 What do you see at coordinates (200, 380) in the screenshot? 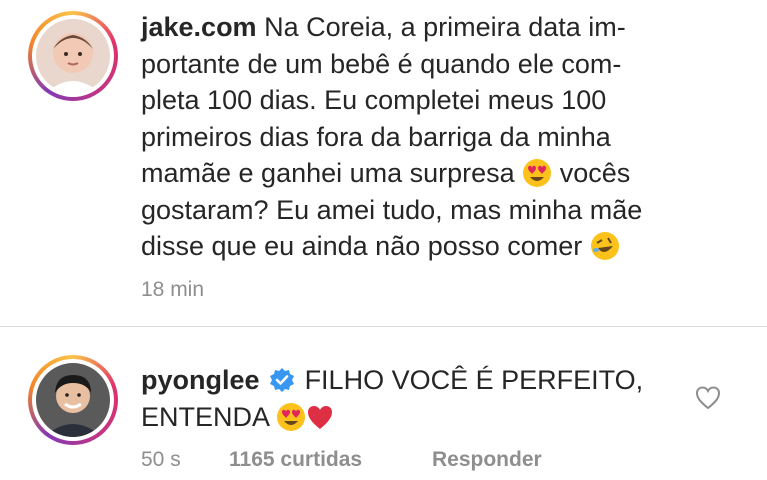
I see `username-pyonglee: pyonglee` at bounding box center [200, 380].